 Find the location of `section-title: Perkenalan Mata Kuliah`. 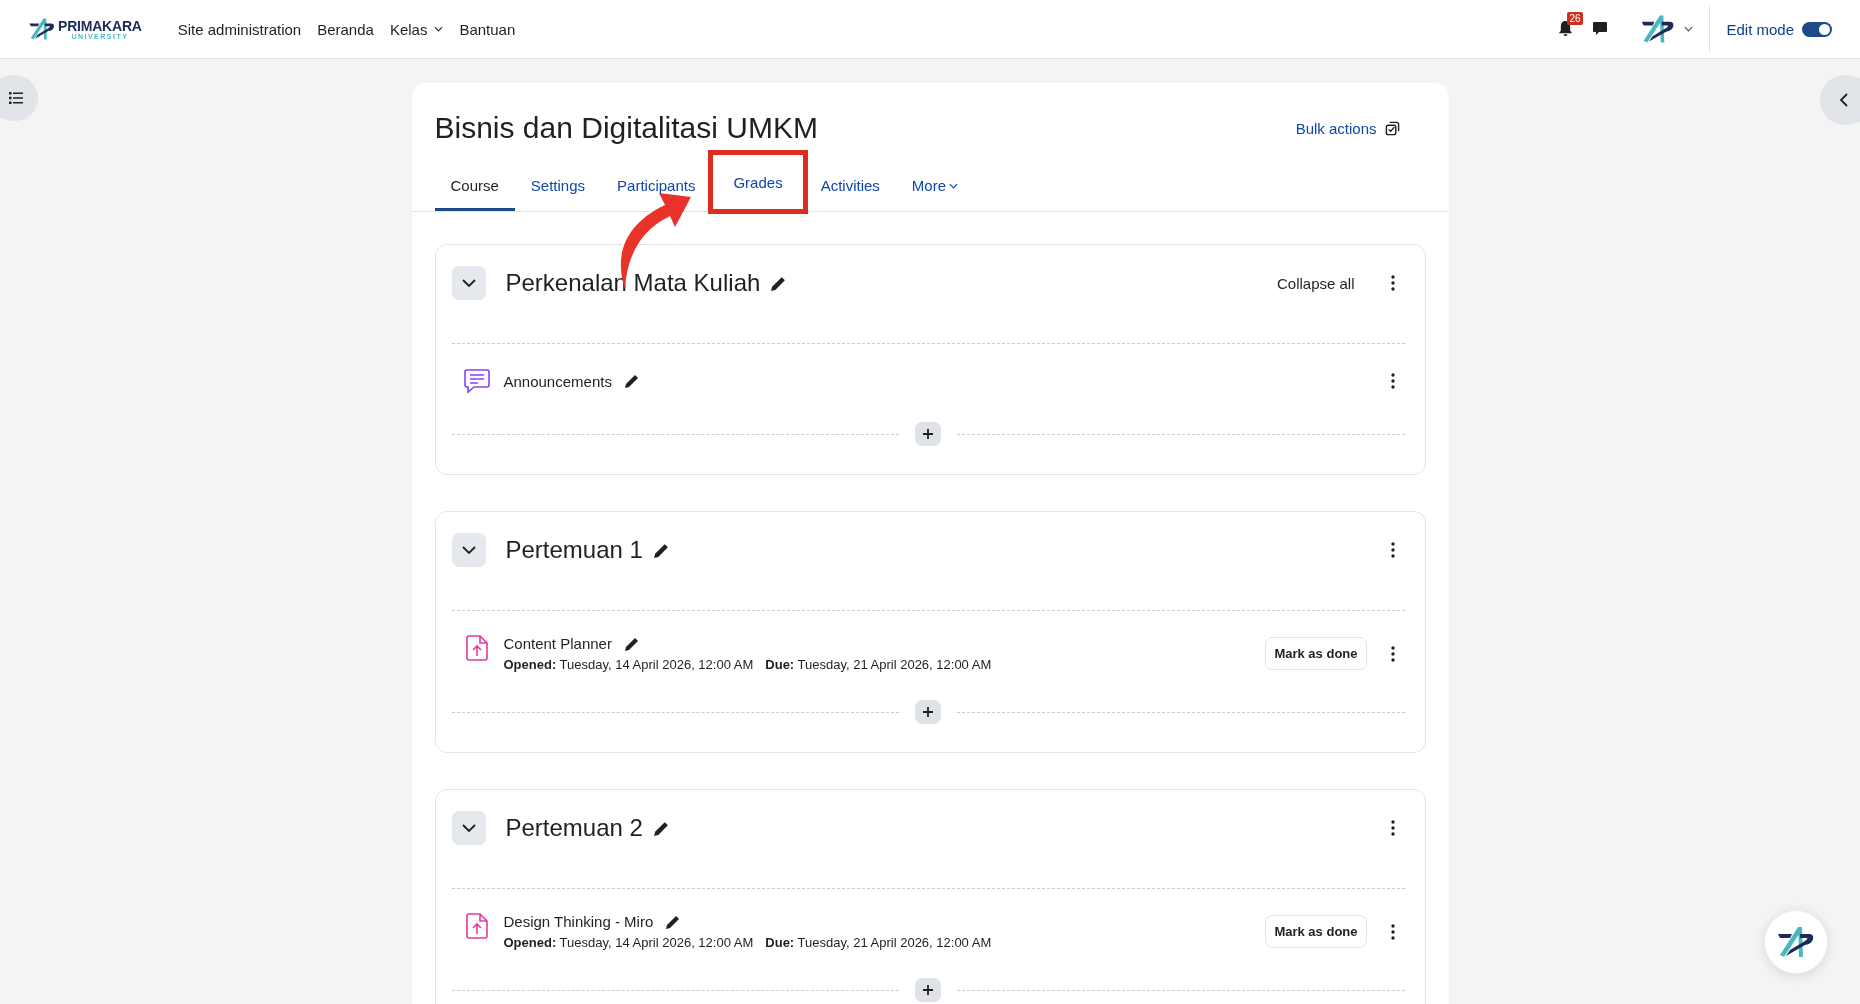

section-title: Perkenalan Mata Kuliah is located at coordinates (633, 283).